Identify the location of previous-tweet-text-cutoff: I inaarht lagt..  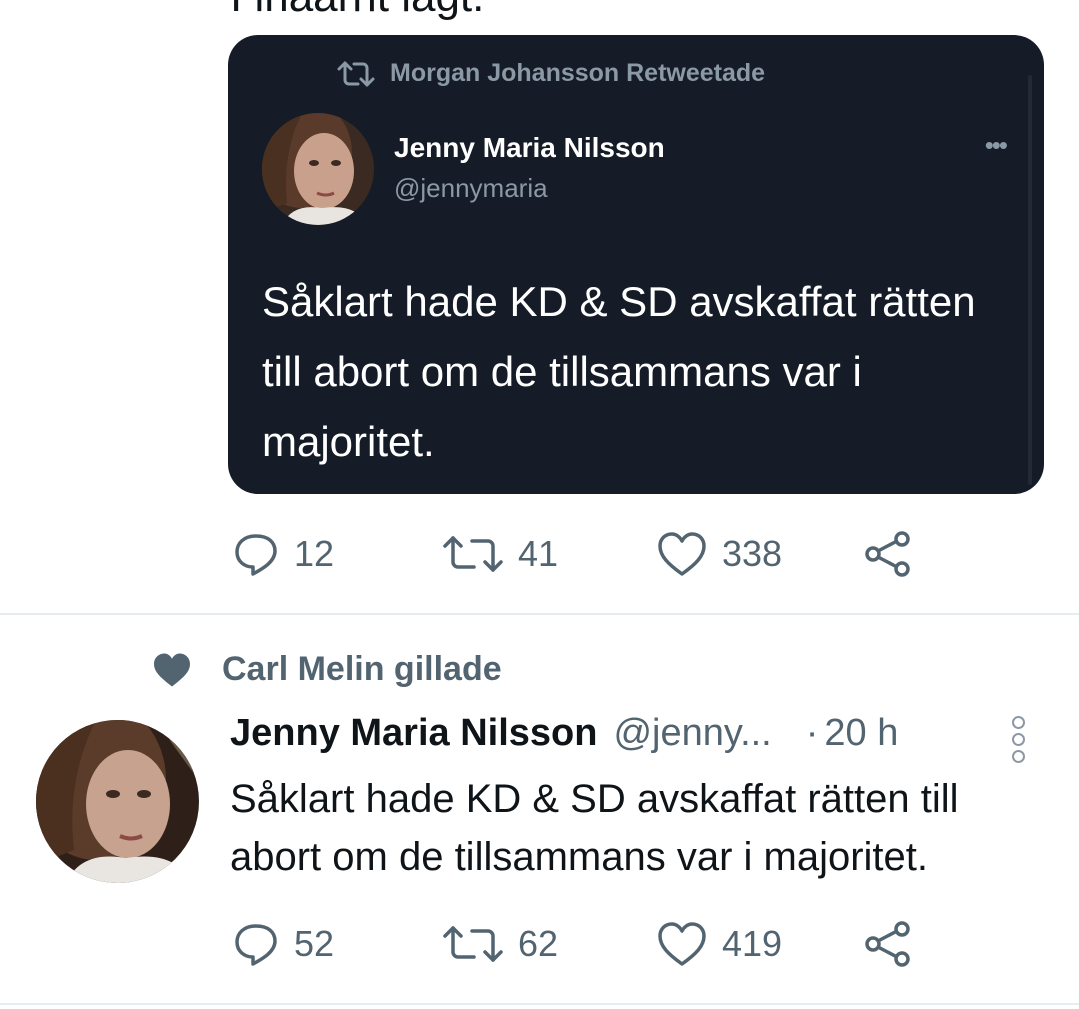
(357, 11).